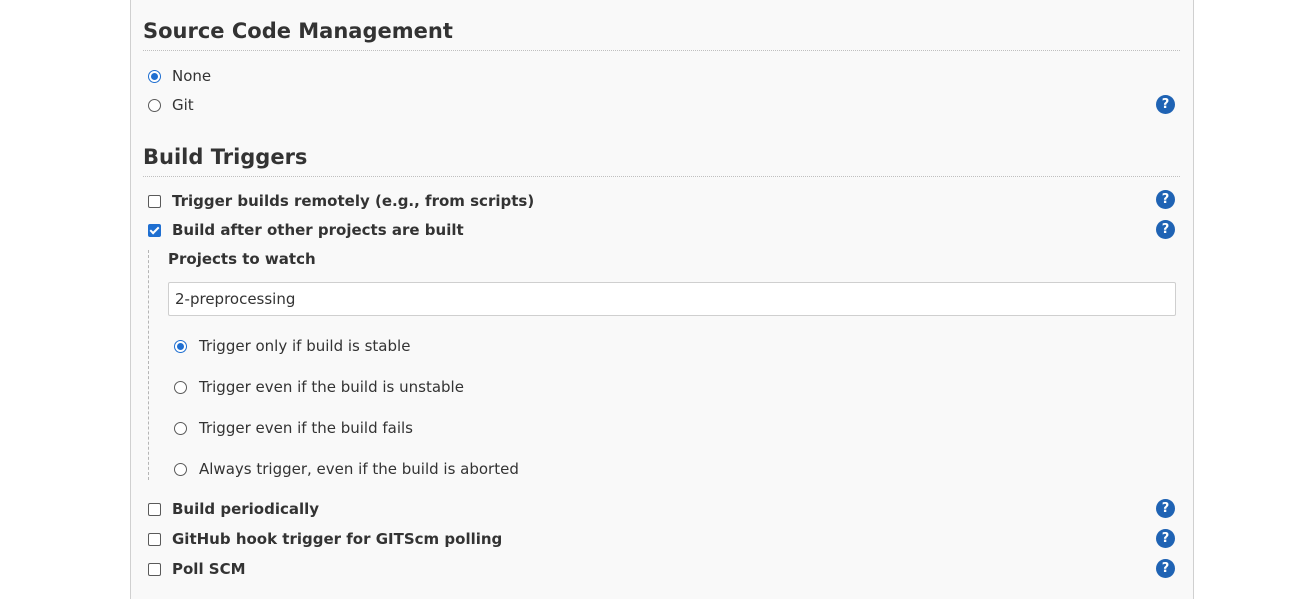 The width and height of the screenshot is (1300, 599). I want to click on trigger-condition-fails: Trigger even if the build fails, so click(293, 428).